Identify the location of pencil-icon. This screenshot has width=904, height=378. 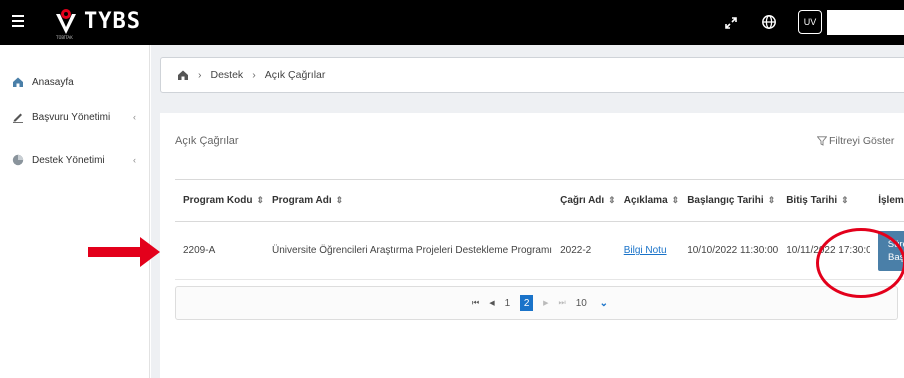
(18, 118).